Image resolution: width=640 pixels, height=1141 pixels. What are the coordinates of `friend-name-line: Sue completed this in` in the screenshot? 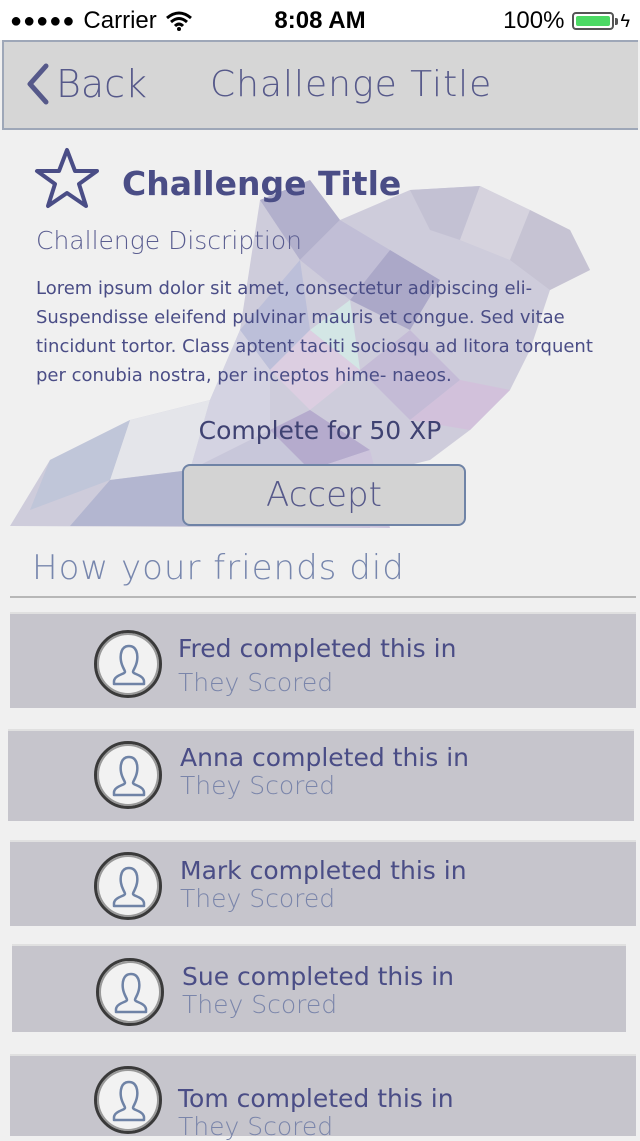 It's located at (318, 976).